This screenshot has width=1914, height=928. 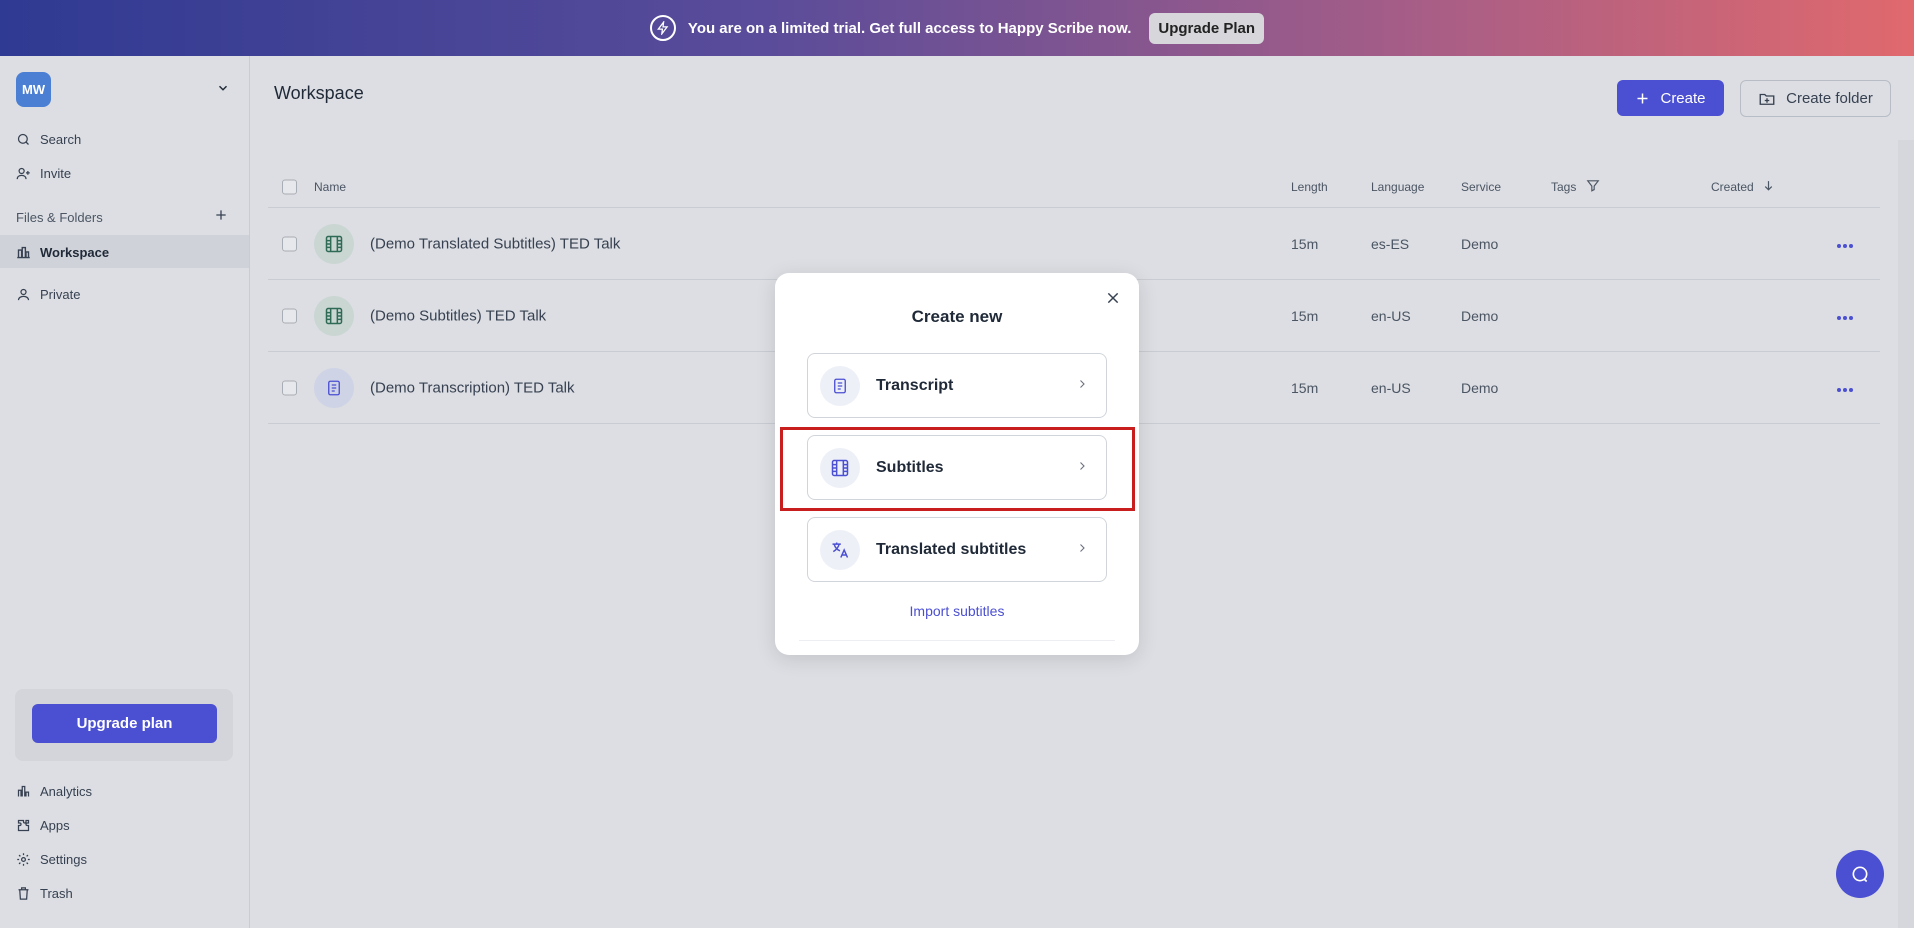 What do you see at coordinates (1563, 187) in the screenshot?
I see `column-tags: Tags` at bounding box center [1563, 187].